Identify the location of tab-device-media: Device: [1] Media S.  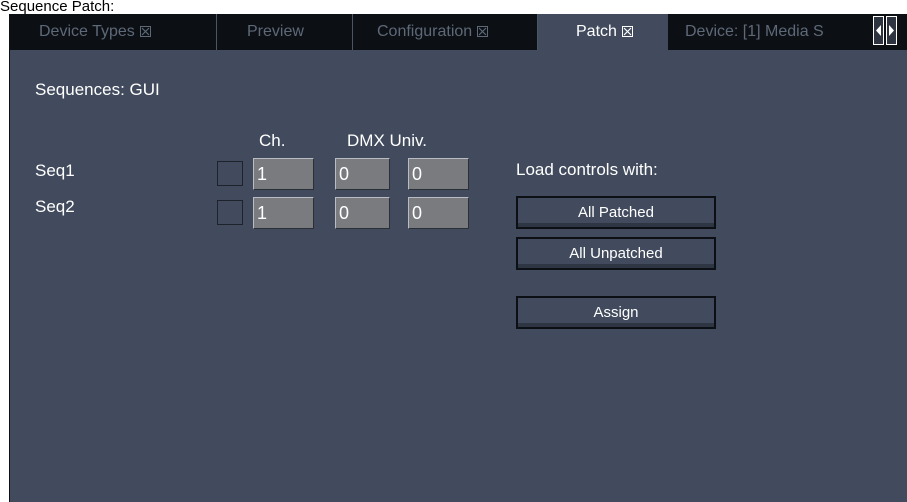
(775, 32).